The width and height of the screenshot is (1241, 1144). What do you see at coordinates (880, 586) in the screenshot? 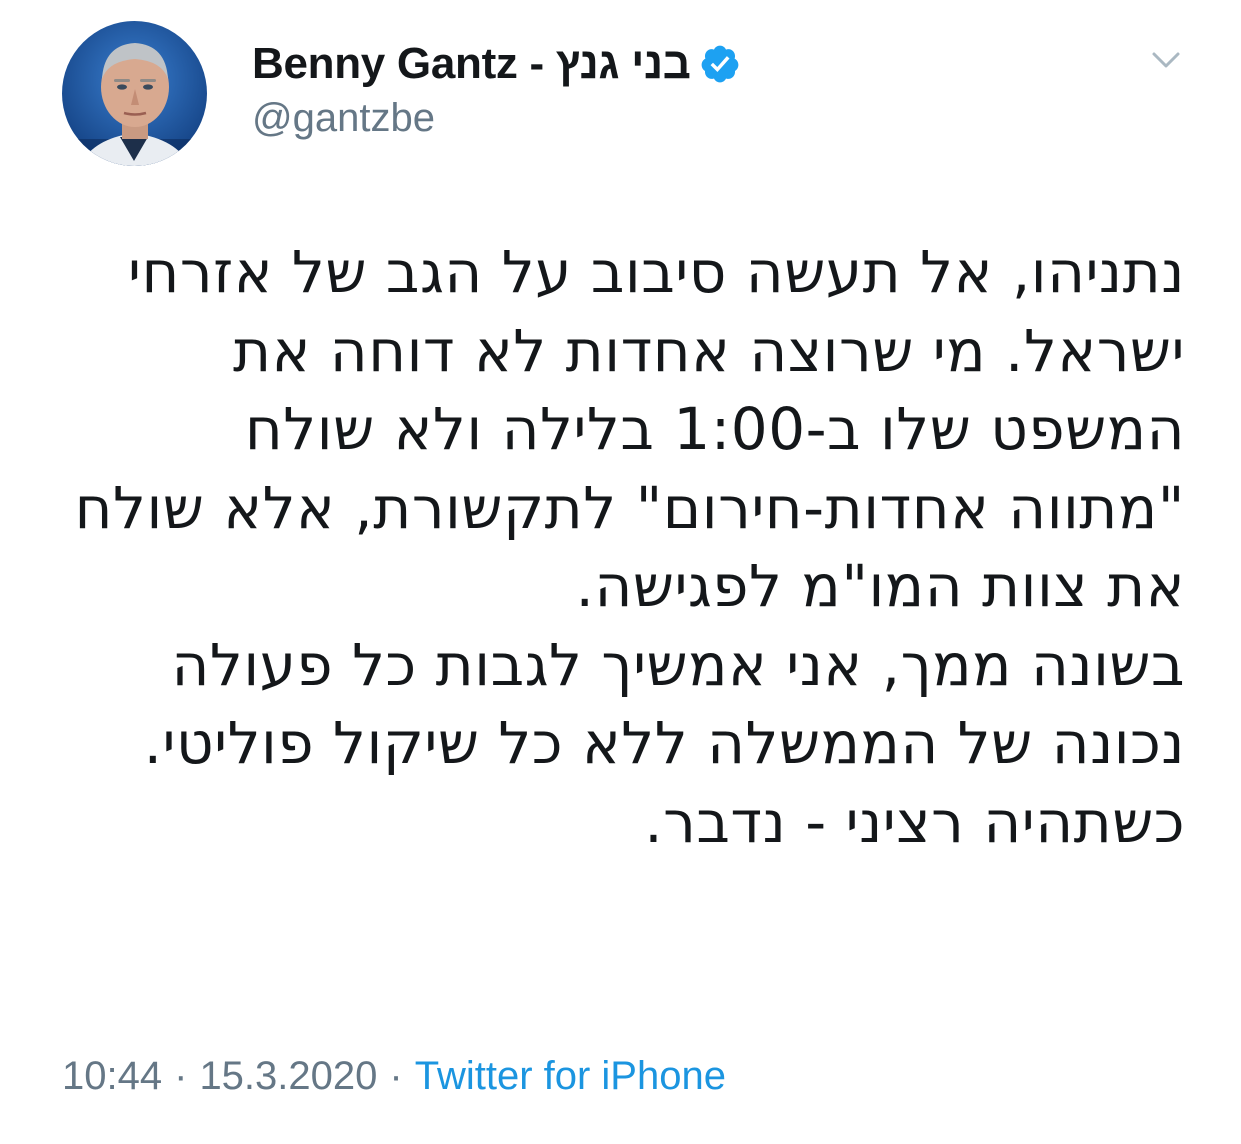
I see `tweet-line: את צוות המו"מ לפגישה.` at bounding box center [880, 586].